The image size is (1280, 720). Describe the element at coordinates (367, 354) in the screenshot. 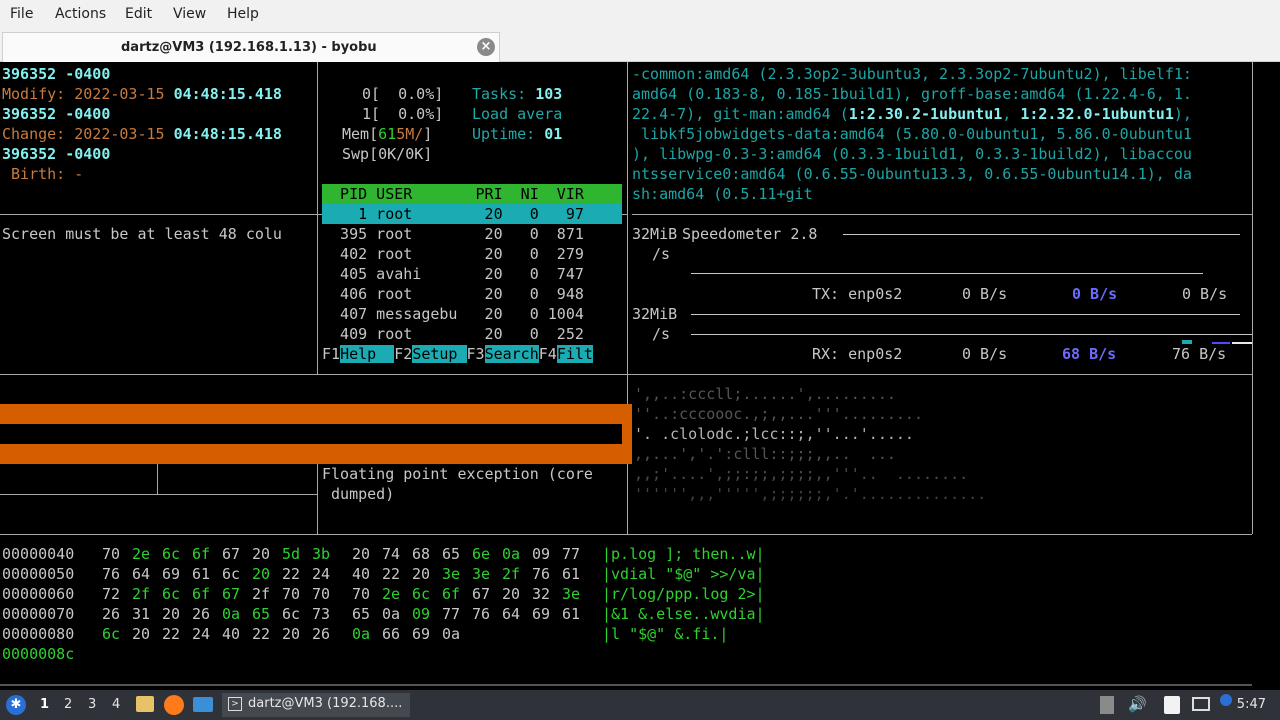

I see `help-button: Help` at that location.